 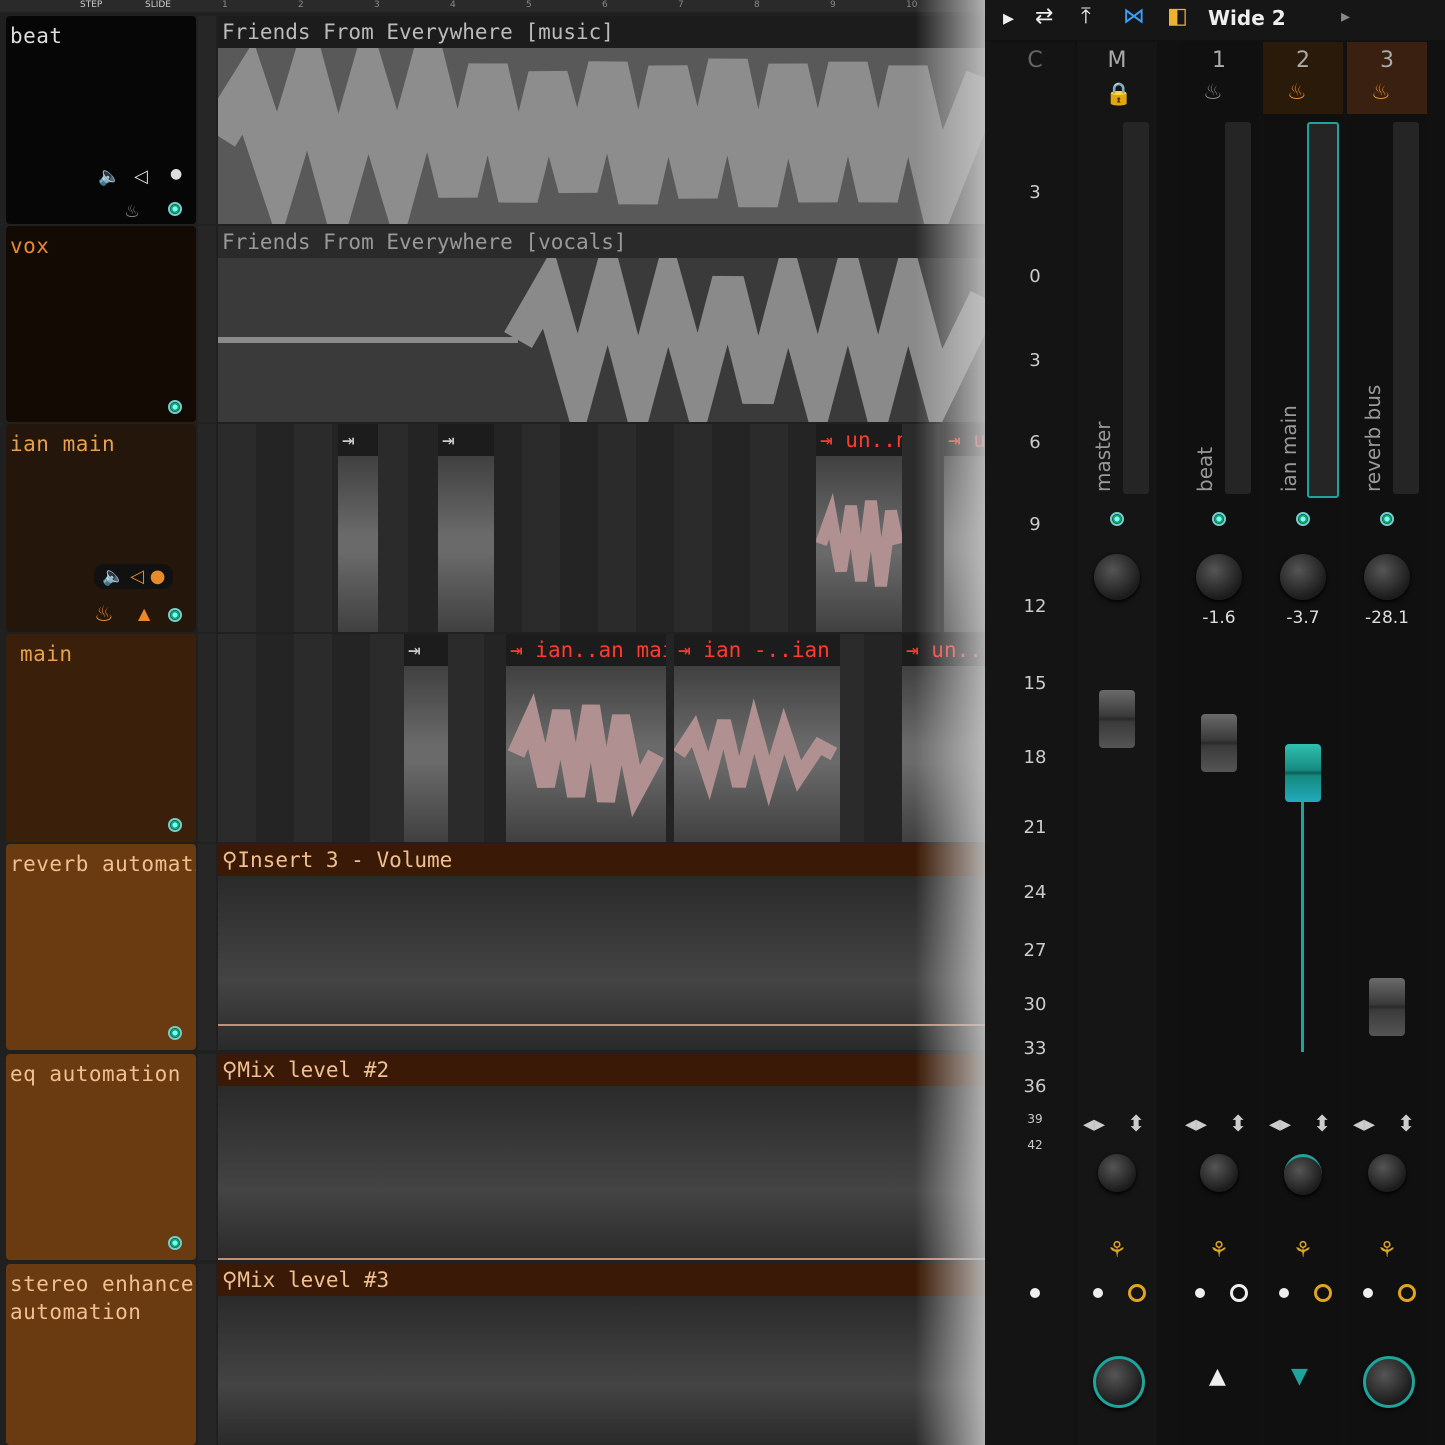 What do you see at coordinates (1118, 94) in the screenshot?
I see `lock-icon: 🔒` at bounding box center [1118, 94].